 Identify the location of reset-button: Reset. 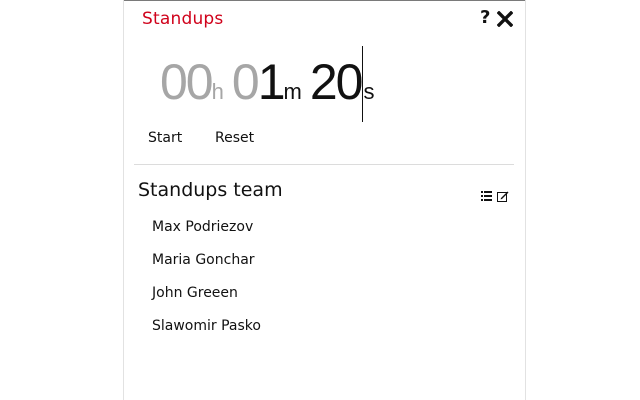
(234, 138).